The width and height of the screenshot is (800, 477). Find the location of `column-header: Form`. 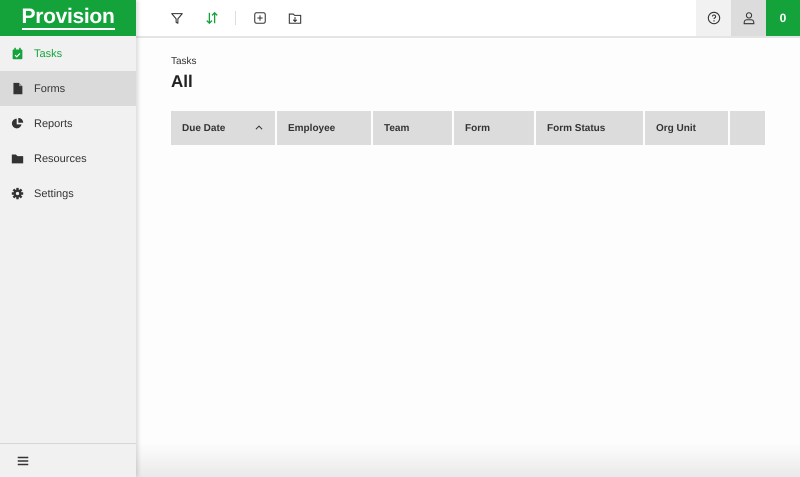

column-header: Form is located at coordinates (494, 128).